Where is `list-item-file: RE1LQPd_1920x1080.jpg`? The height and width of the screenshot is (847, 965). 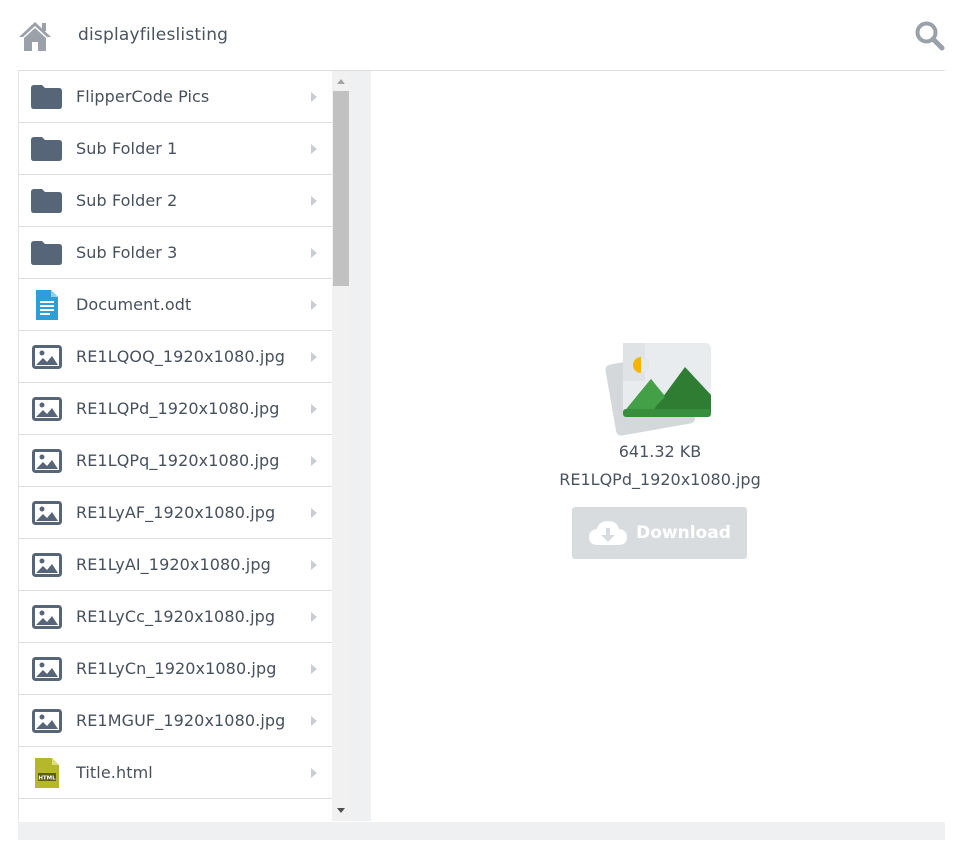 list-item-file: RE1LQPd_1920x1080.jpg is located at coordinates (176, 409).